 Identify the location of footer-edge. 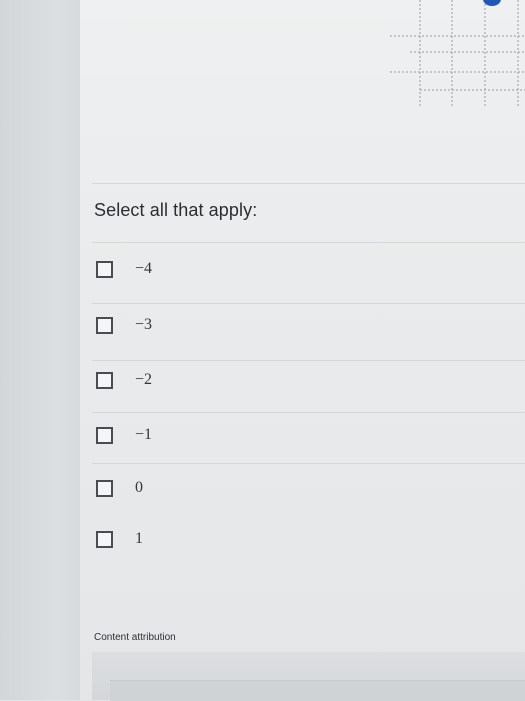
(317, 690).